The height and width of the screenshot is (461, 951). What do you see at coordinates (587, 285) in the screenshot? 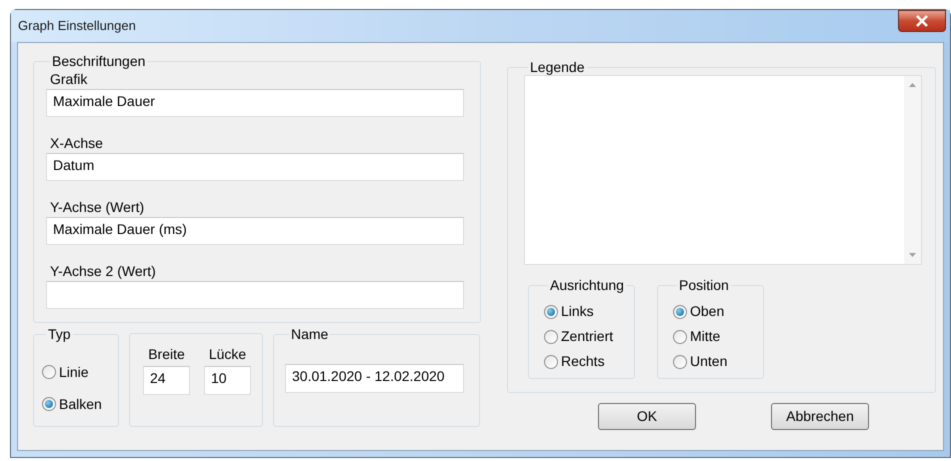
I see `group-title: Ausrichtung` at bounding box center [587, 285].